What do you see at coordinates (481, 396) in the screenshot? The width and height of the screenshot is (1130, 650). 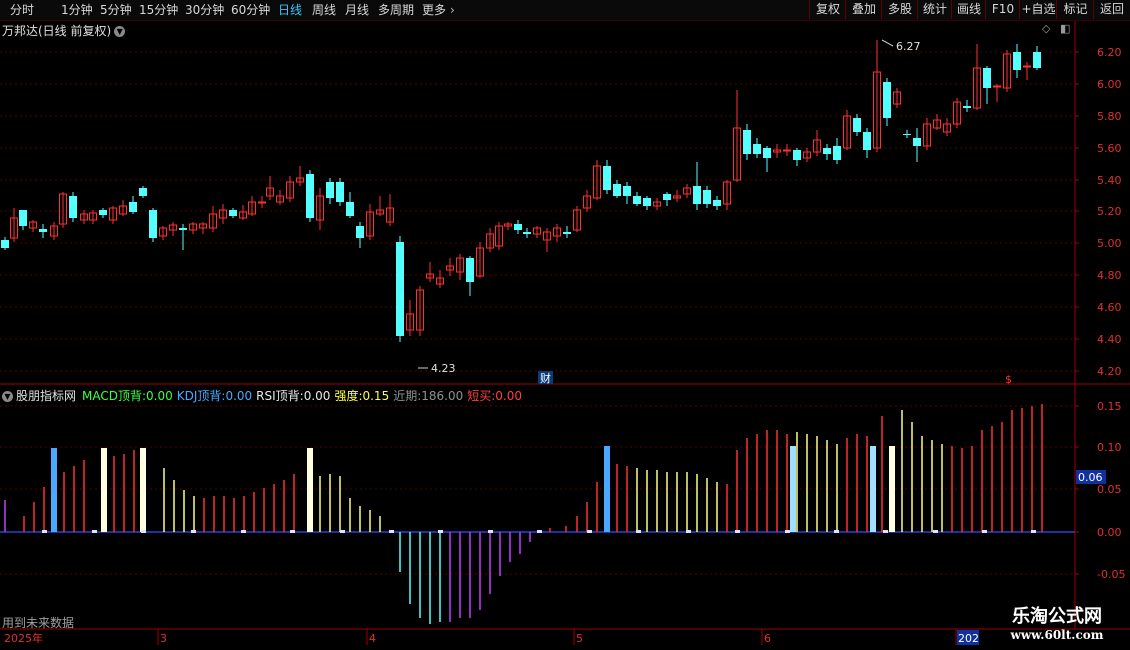 I see `short-buy-label: 短买:` at bounding box center [481, 396].